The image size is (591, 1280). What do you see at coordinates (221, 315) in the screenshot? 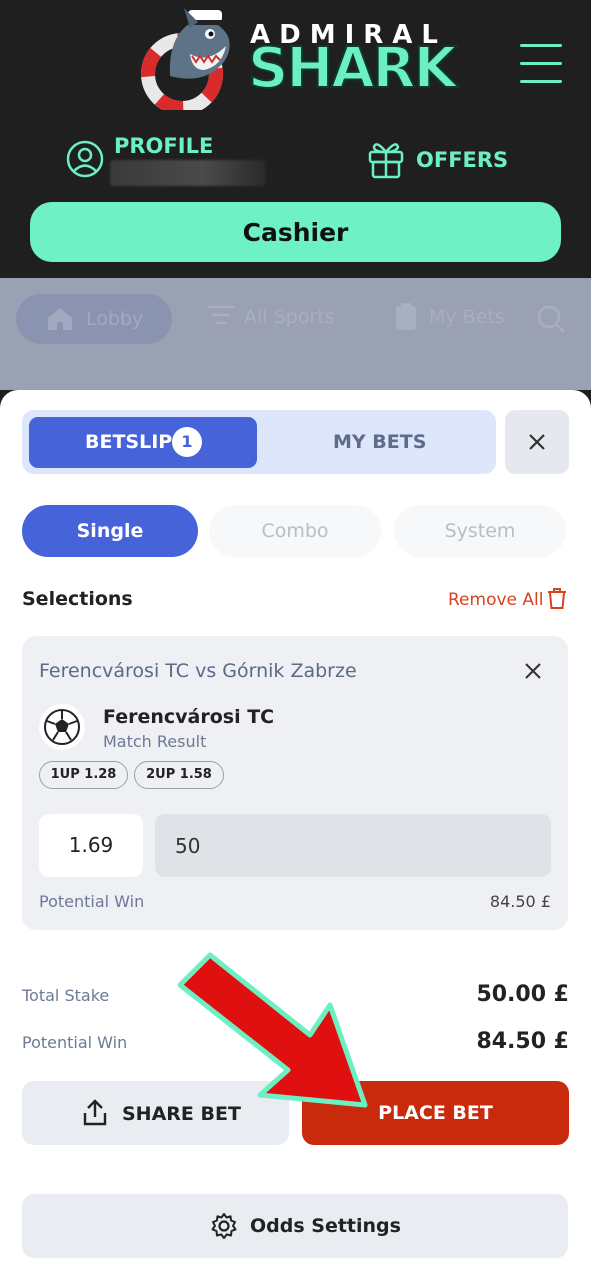
I see `filter-icon` at bounding box center [221, 315].